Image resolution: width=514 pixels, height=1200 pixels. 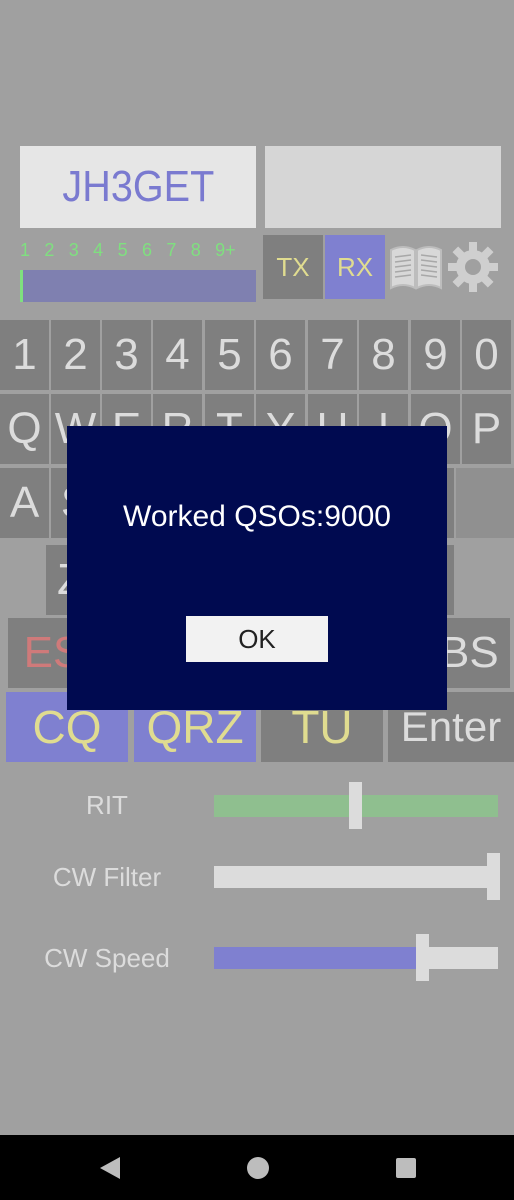 I want to click on call-input-field, so click(x=383, y=187).